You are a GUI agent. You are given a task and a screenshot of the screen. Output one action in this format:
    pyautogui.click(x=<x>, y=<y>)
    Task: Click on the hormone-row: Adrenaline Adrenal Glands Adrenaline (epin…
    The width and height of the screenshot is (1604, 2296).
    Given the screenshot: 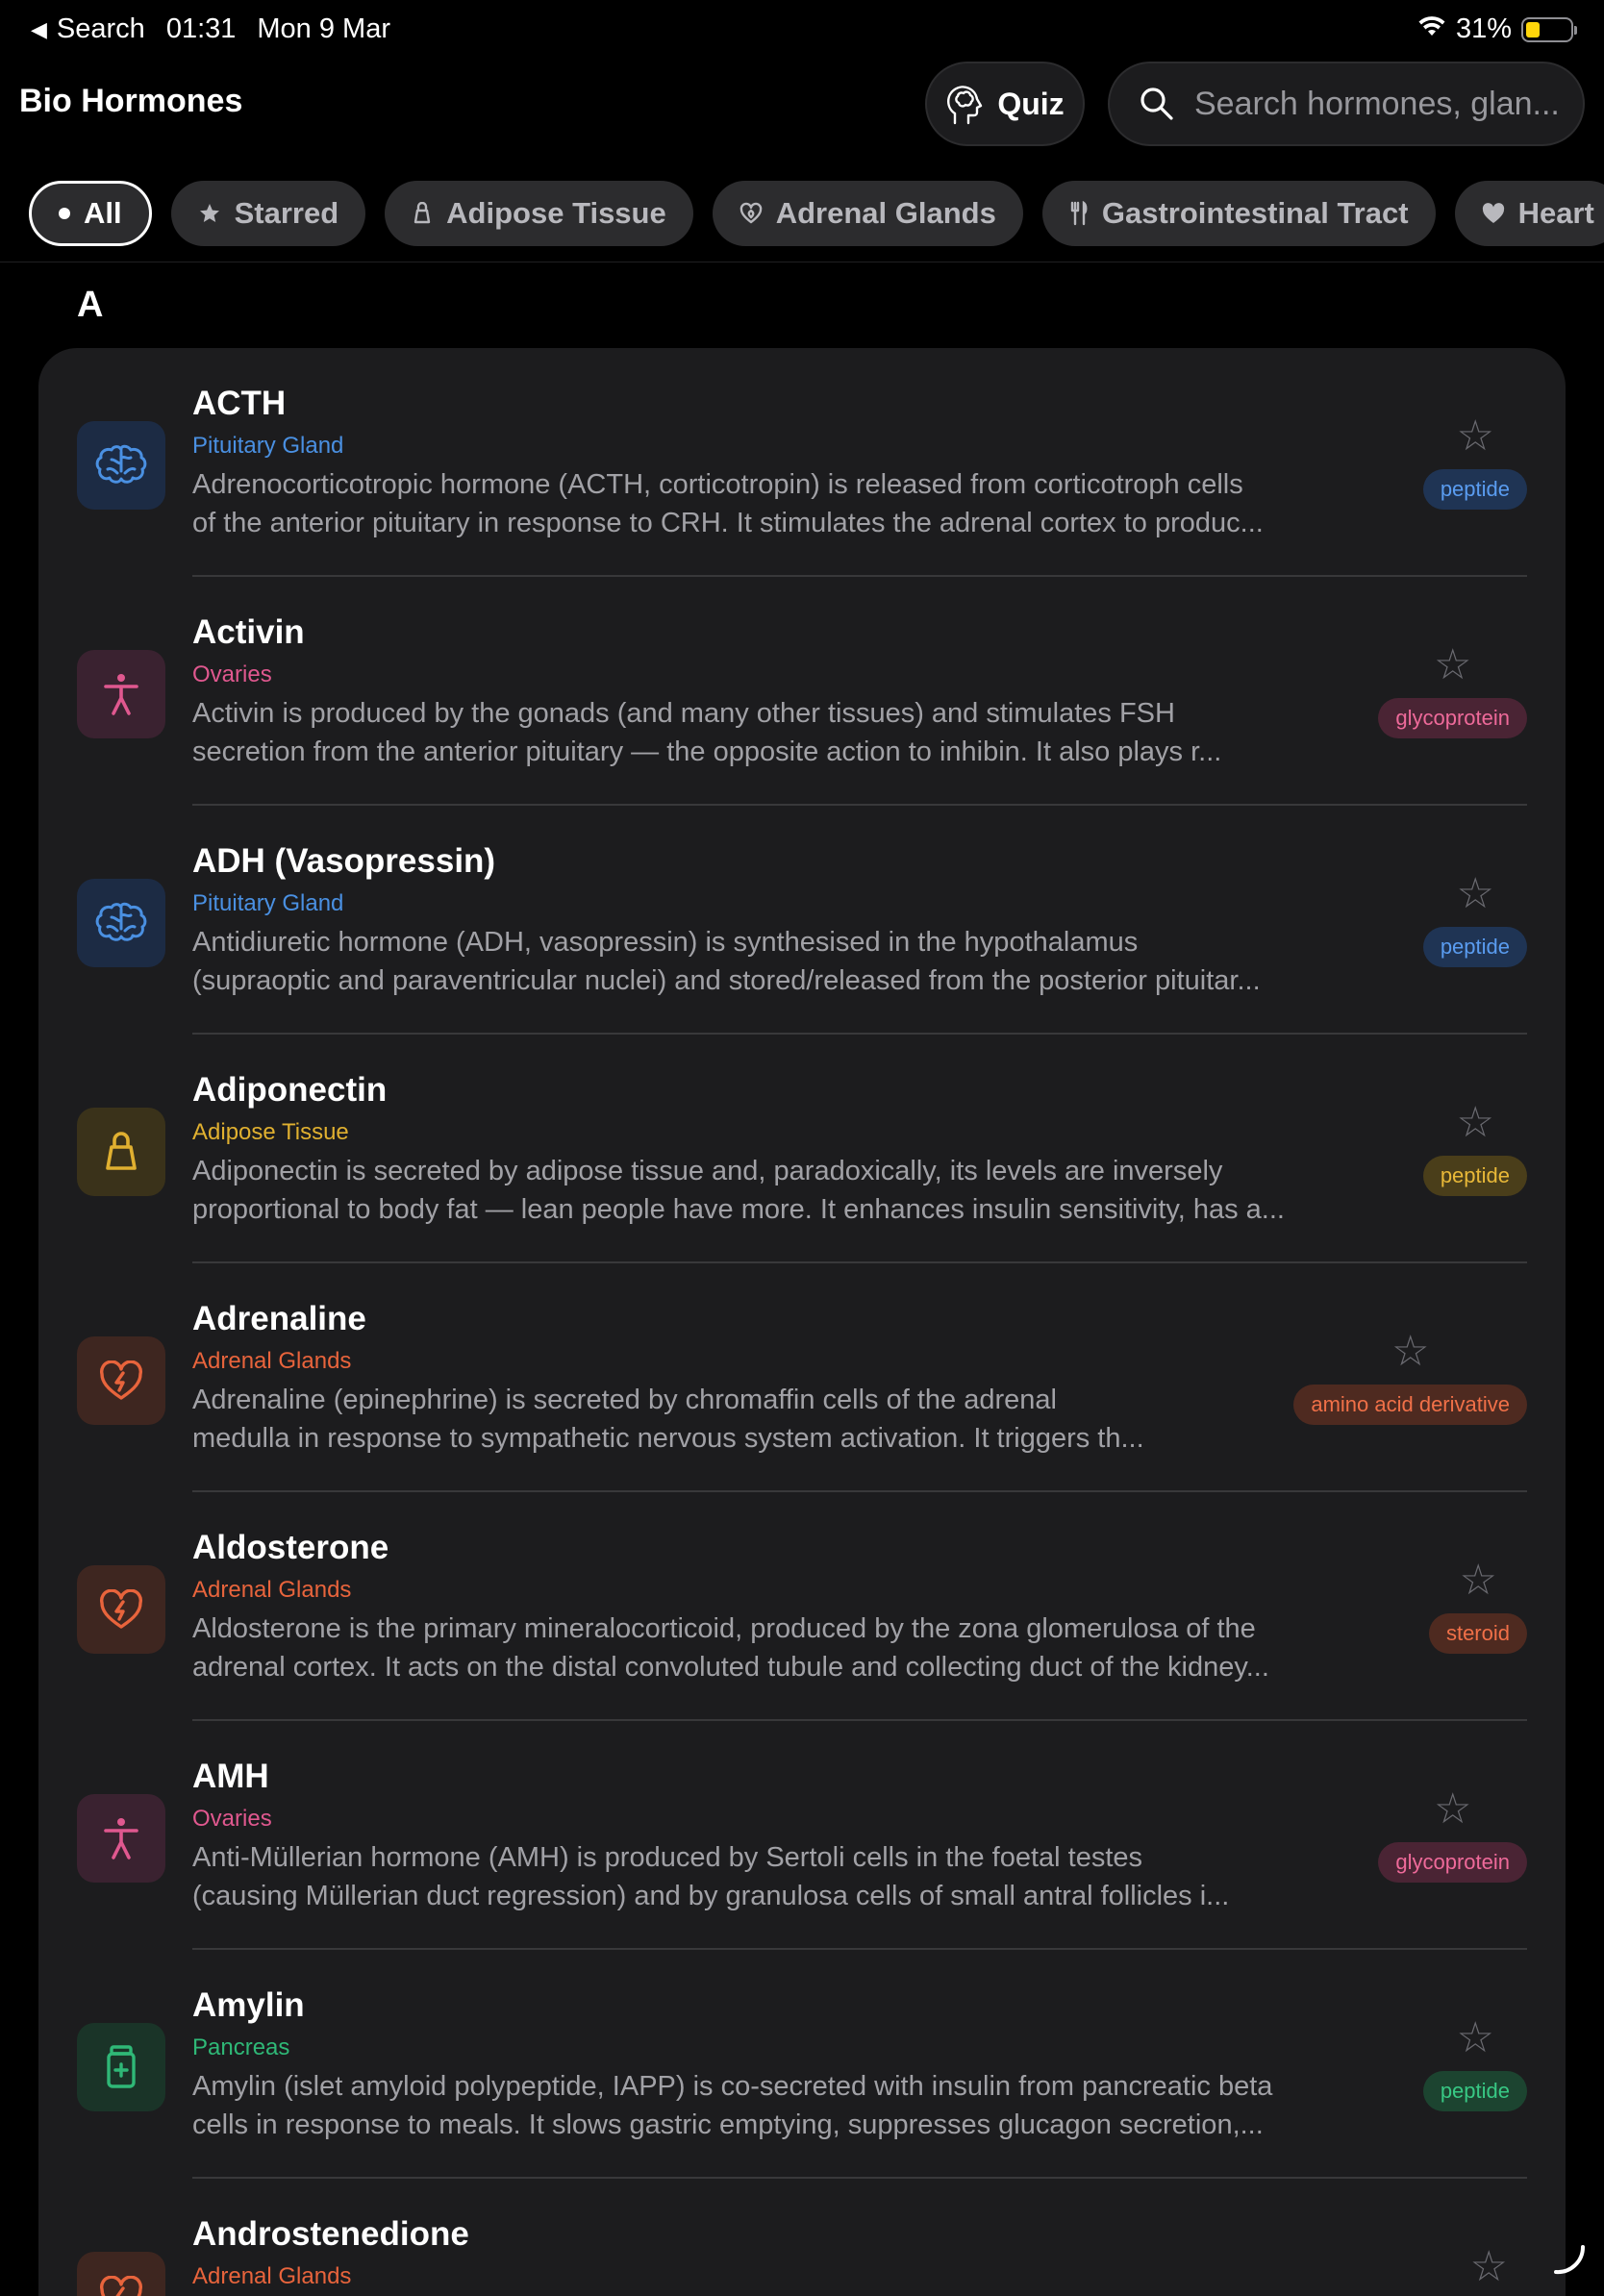 What is the action you would take?
    pyautogui.click(x=802, y=1377)
    